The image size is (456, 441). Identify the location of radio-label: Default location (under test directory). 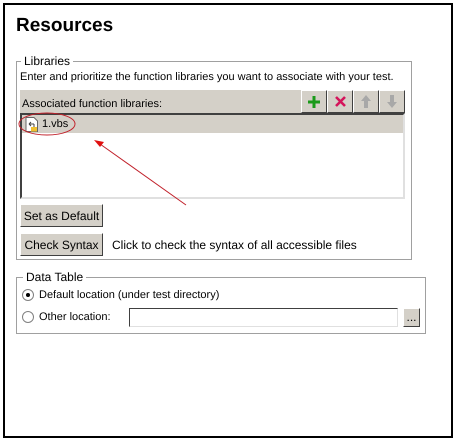
(129, 295).